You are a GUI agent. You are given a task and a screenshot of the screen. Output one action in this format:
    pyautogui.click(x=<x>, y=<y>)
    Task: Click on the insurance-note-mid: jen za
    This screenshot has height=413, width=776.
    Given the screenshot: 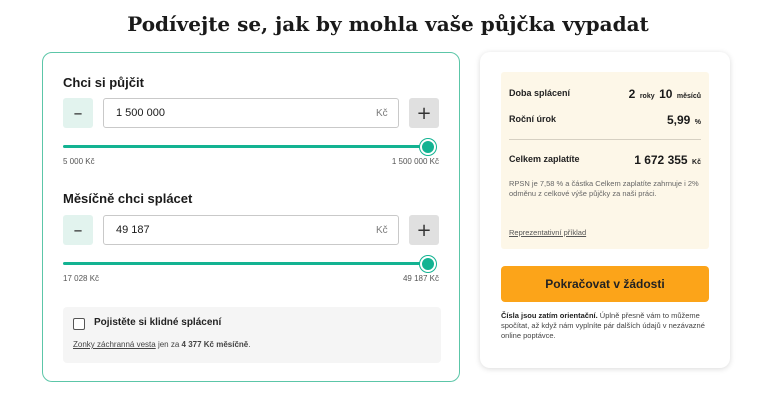 What is the action you would take?
    pyautogui.click(x=168, y=344)
    